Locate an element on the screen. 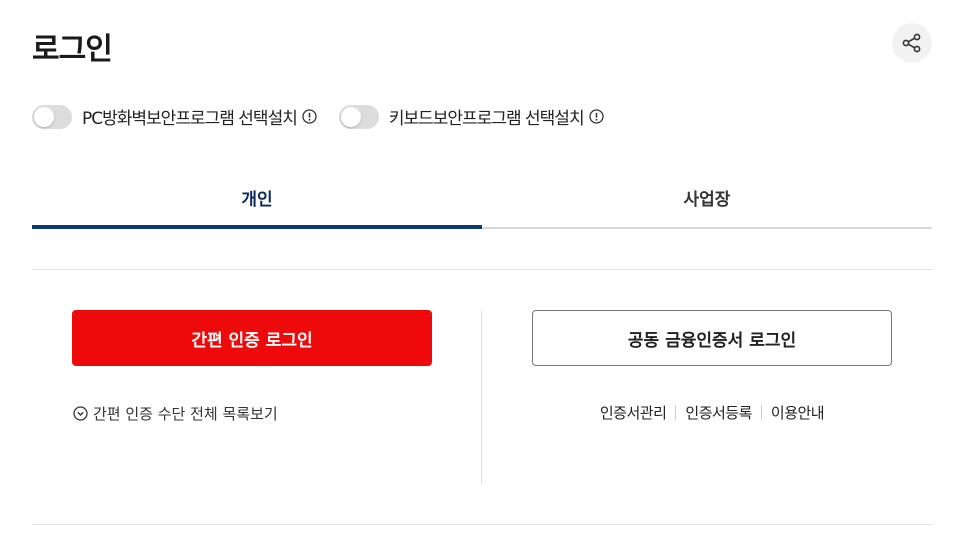 The width and height of the screenshot is (972, 537). keyboard-security-toggle is located at coordinates (358, 116).